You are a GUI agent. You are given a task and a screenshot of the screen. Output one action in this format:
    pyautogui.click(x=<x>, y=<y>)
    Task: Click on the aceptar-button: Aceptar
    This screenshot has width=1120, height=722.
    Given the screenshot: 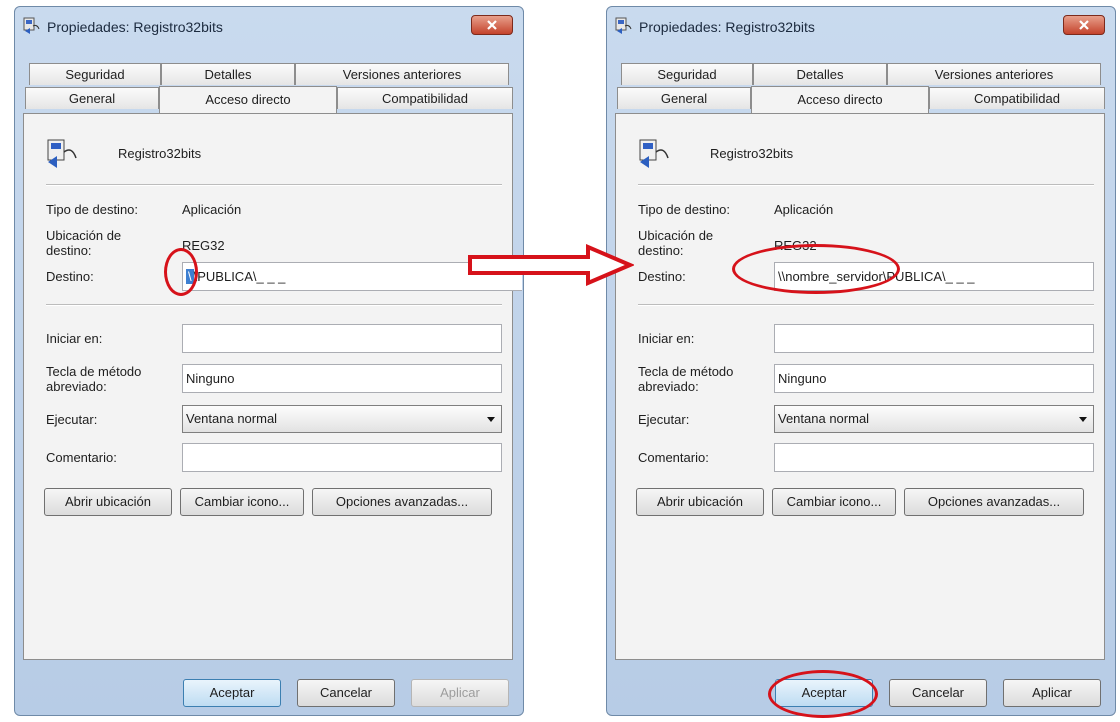 What is the action you would take?
    pyautogui.click(x=232, y=693)
    